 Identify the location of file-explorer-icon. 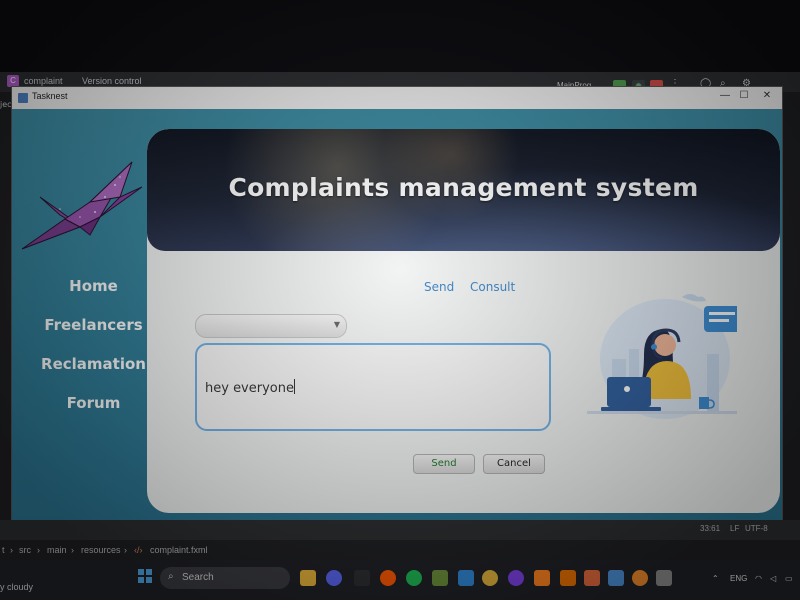
(308, 578).